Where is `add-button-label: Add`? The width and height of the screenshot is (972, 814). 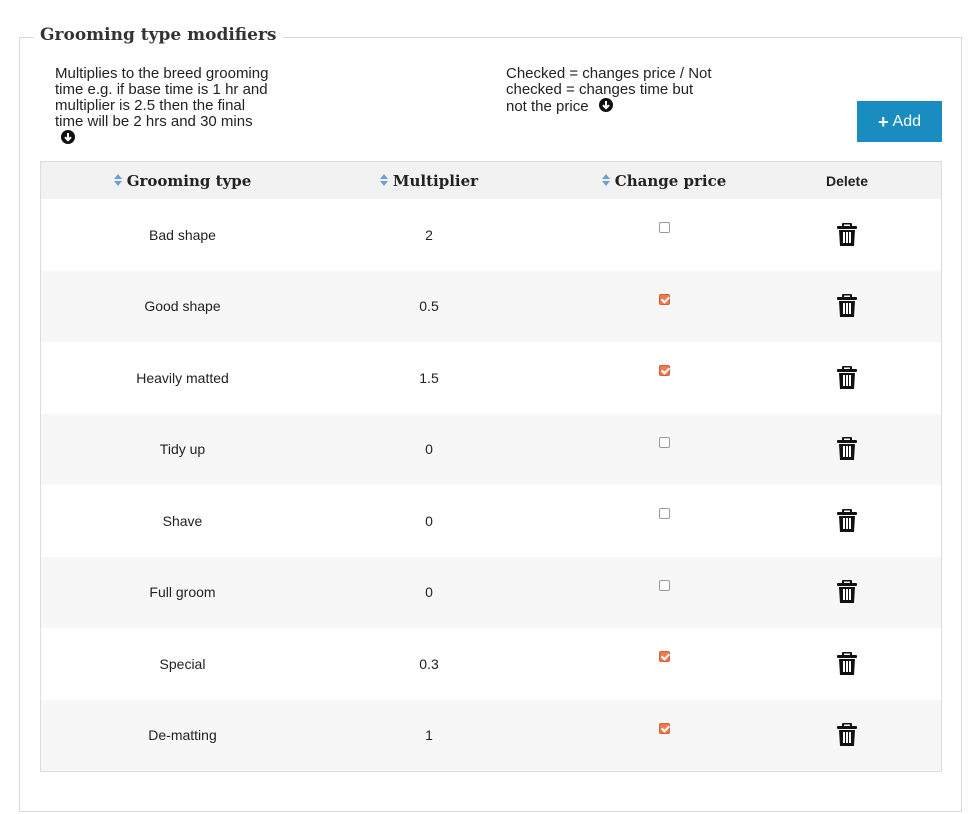
add-button-label: Add is located at coordinates (906, 121).